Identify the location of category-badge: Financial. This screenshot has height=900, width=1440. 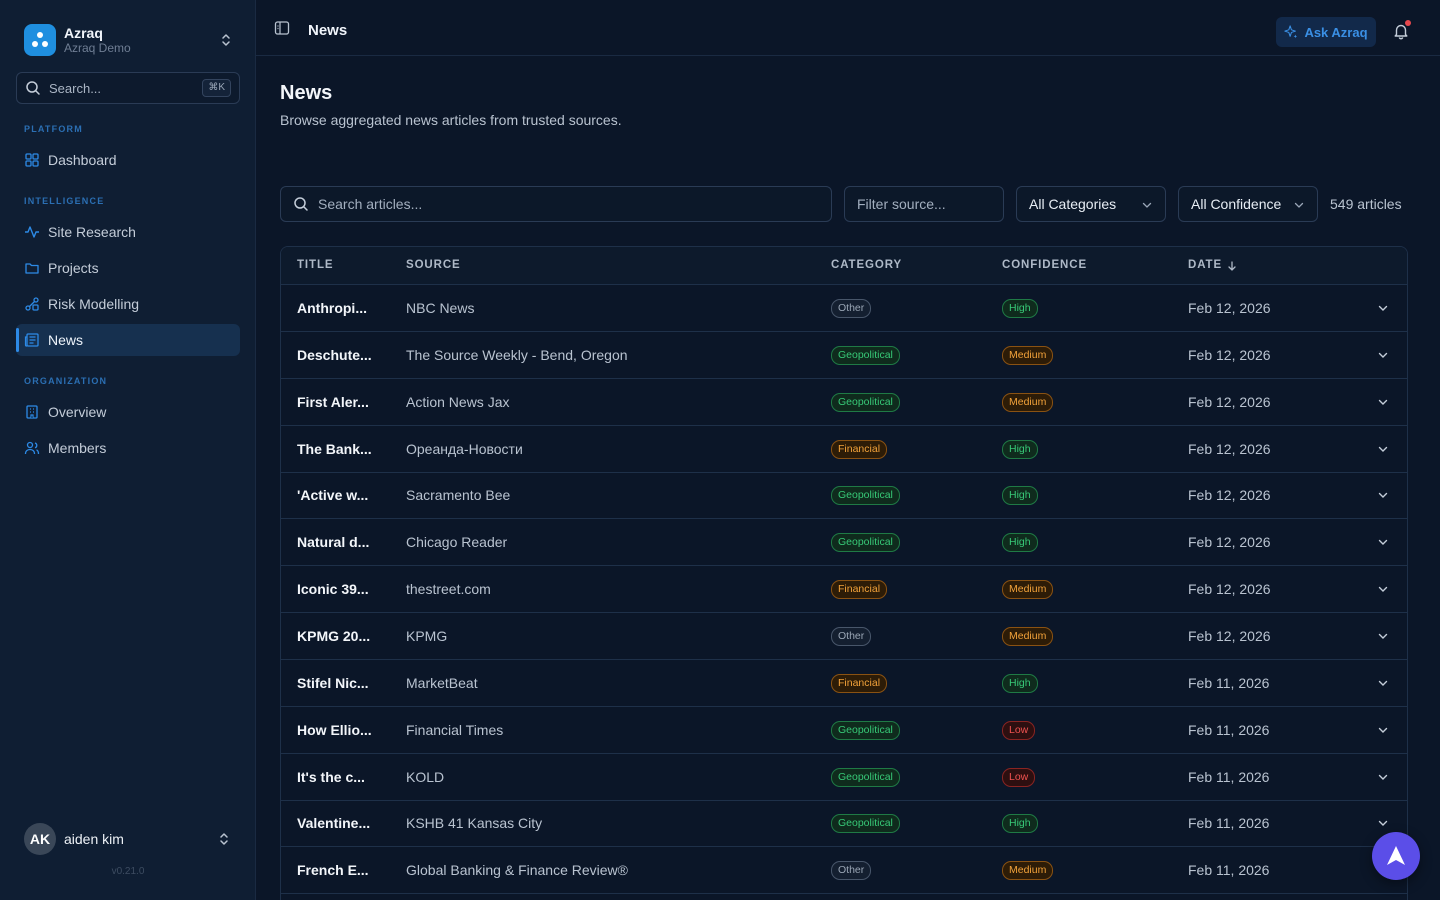
(859, 449).